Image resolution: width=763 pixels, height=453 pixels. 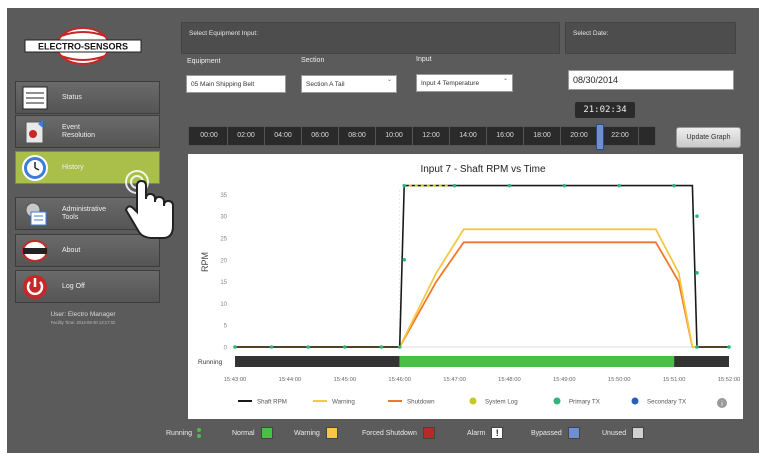 What do you see at coordinates (497, 433) in the screenshot?
I see `alarm-icon: !` at bounding box center [497, 433].